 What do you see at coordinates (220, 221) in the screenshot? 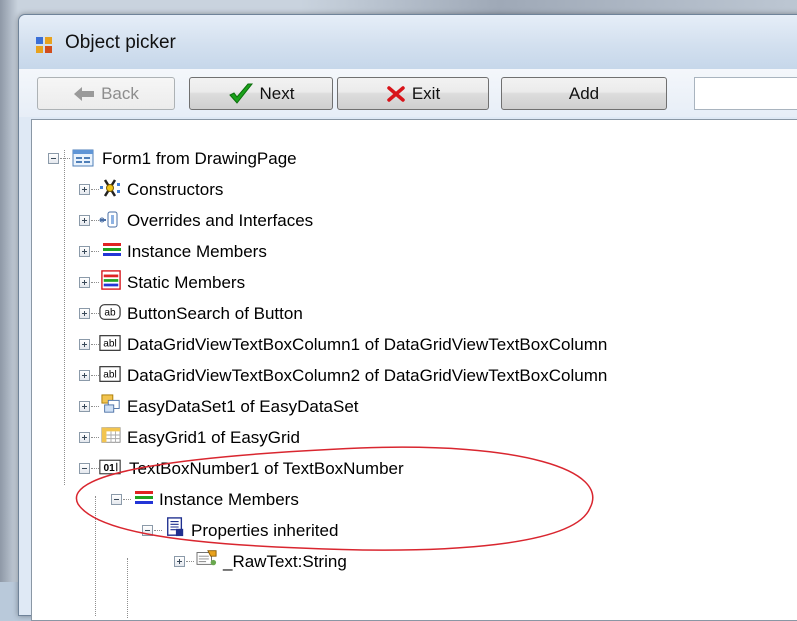
I see `tree-item-overrides: Overrides and Interfaces` at bounding box center [220, 221].